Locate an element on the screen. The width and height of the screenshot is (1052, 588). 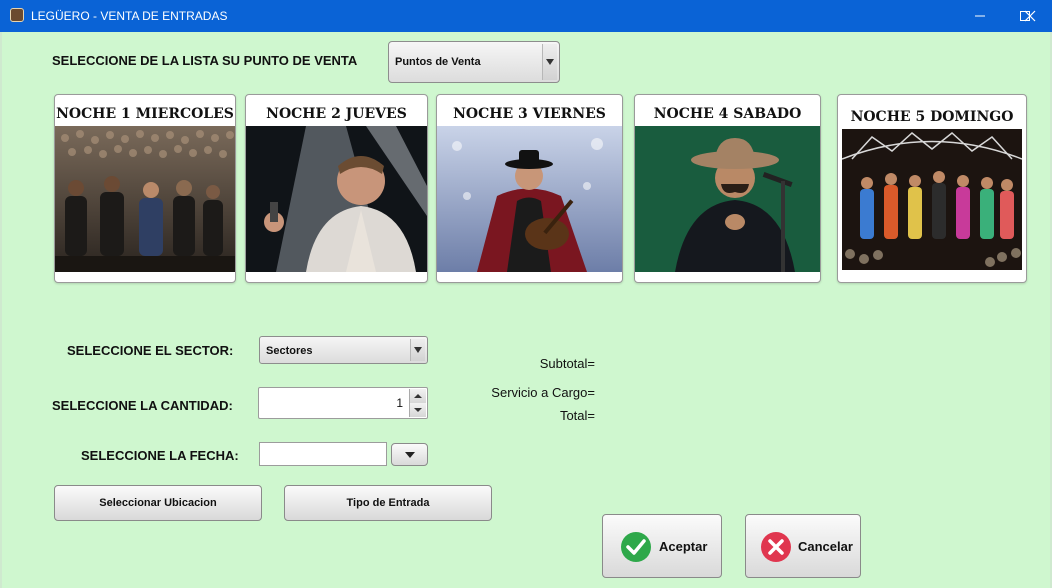
decrement-button is located at coordinates (417, 410).